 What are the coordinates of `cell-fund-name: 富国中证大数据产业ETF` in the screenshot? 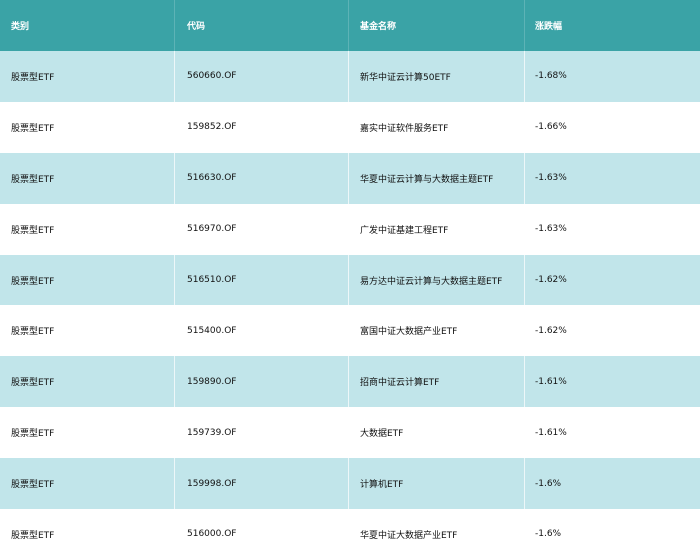 It's located at (437, 331).